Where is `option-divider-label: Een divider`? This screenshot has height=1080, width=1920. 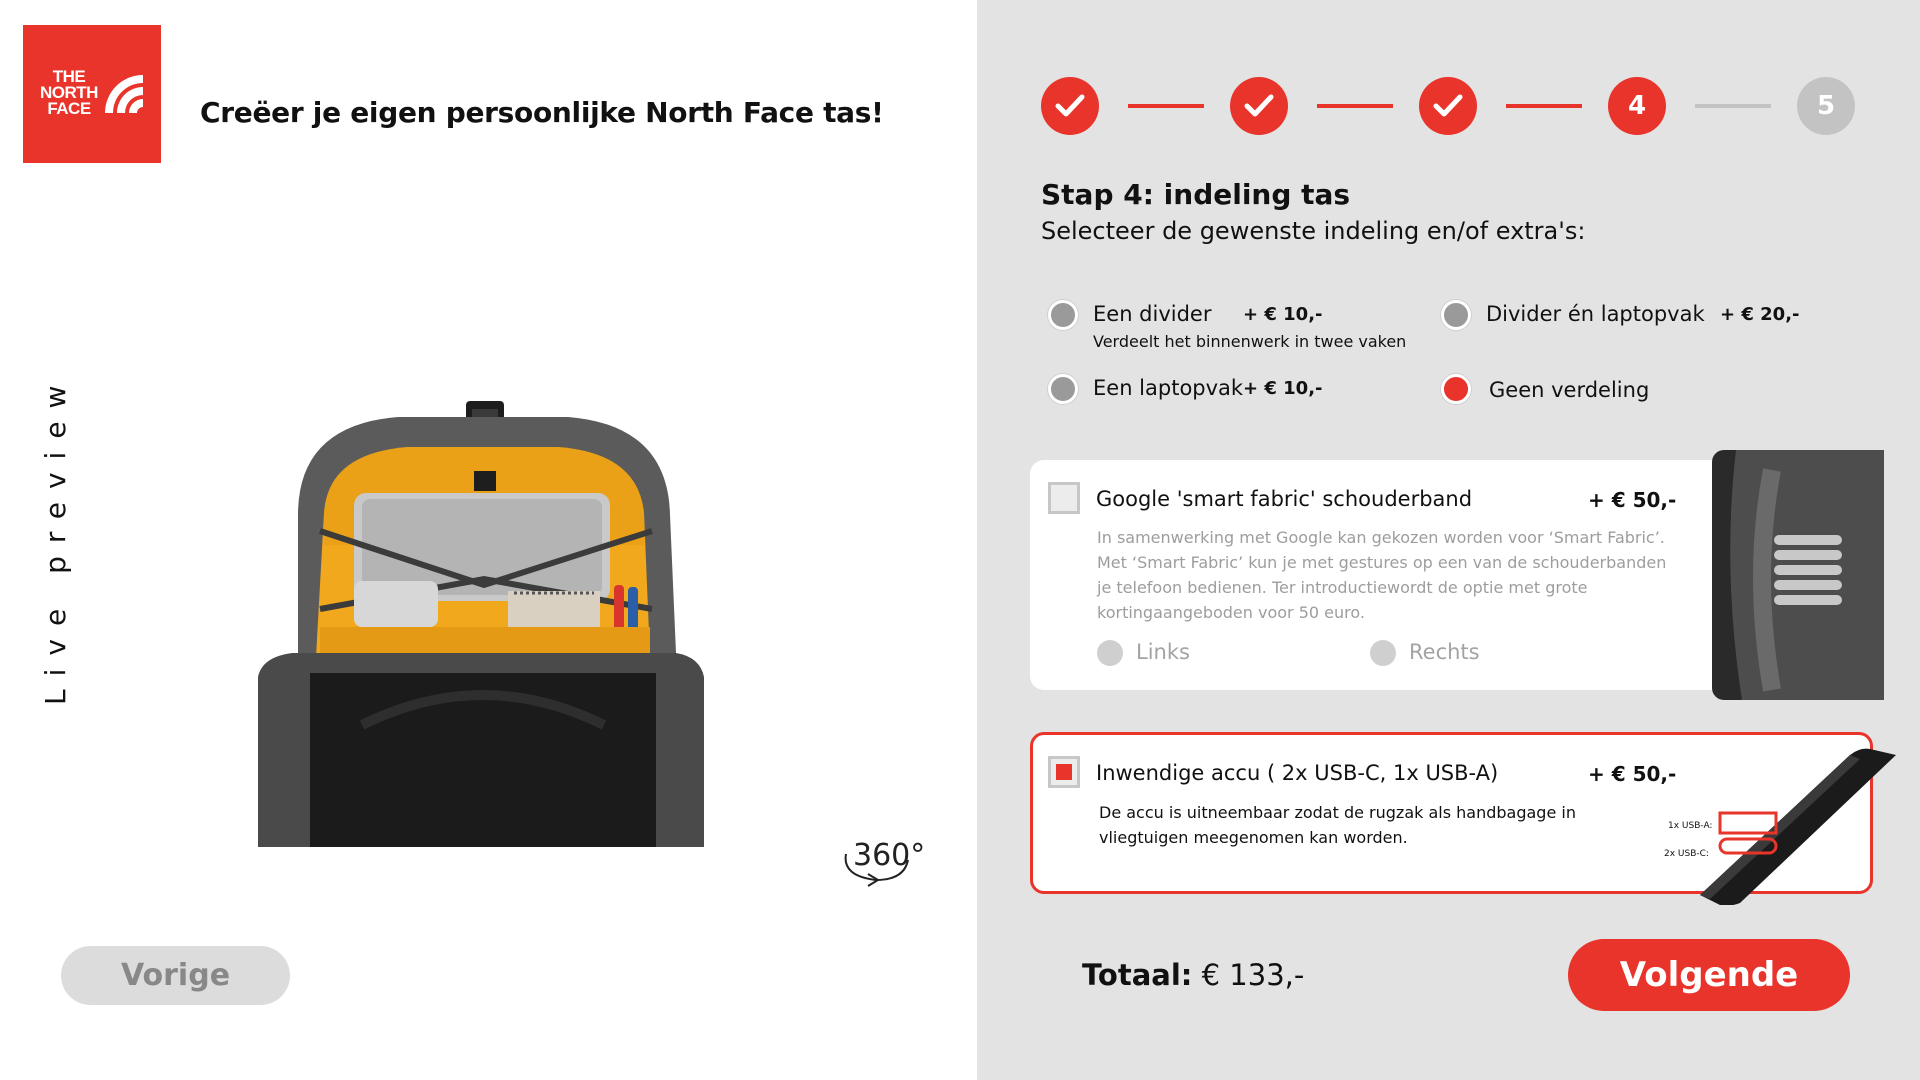 option-divider-label: Een divider is located at coordinates (1152, 314).